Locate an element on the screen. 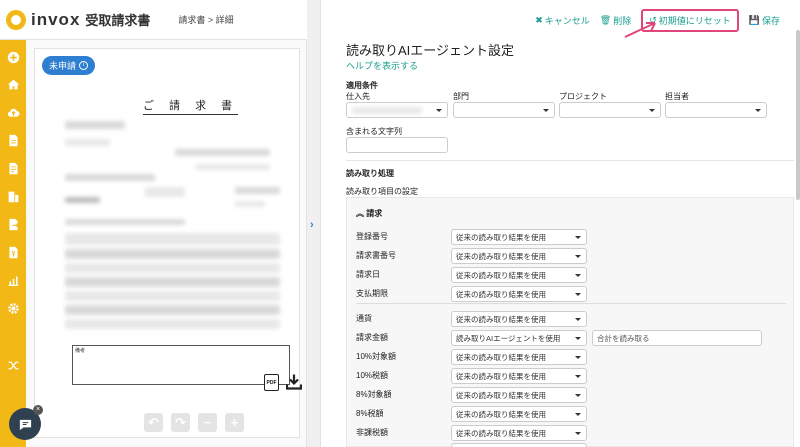  panel-splitter: › is located at coordinates (314, 223).